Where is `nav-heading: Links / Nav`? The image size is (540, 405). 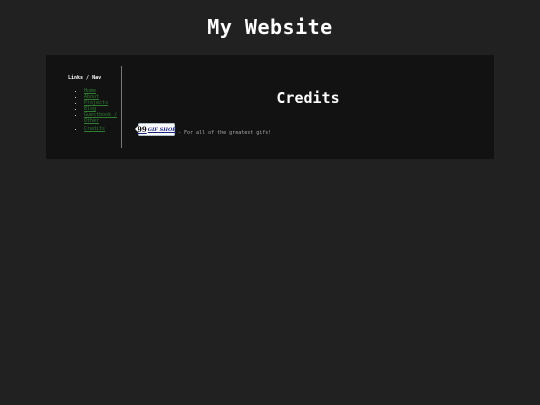 nav-heading: Links / Nav is located at coordinates (85, 78).